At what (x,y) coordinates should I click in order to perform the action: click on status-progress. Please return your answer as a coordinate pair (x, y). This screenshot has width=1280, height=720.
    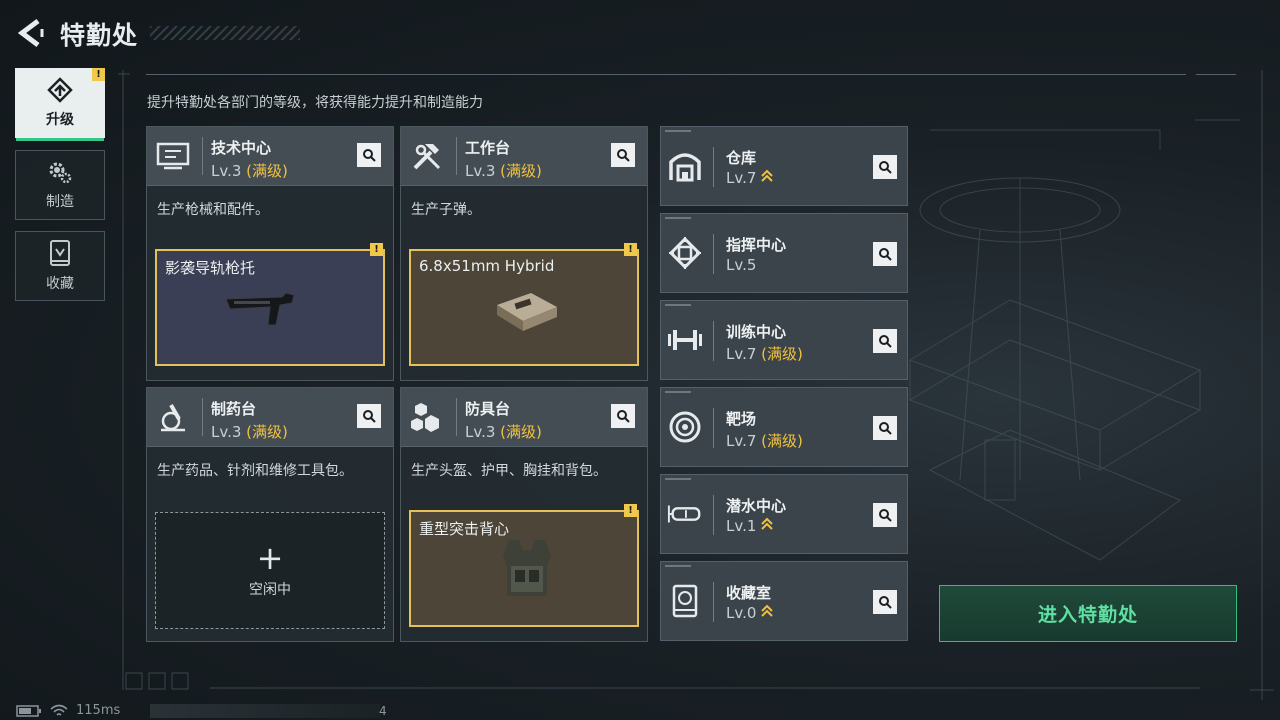
    Looking at the image, I should click on (265, 711).